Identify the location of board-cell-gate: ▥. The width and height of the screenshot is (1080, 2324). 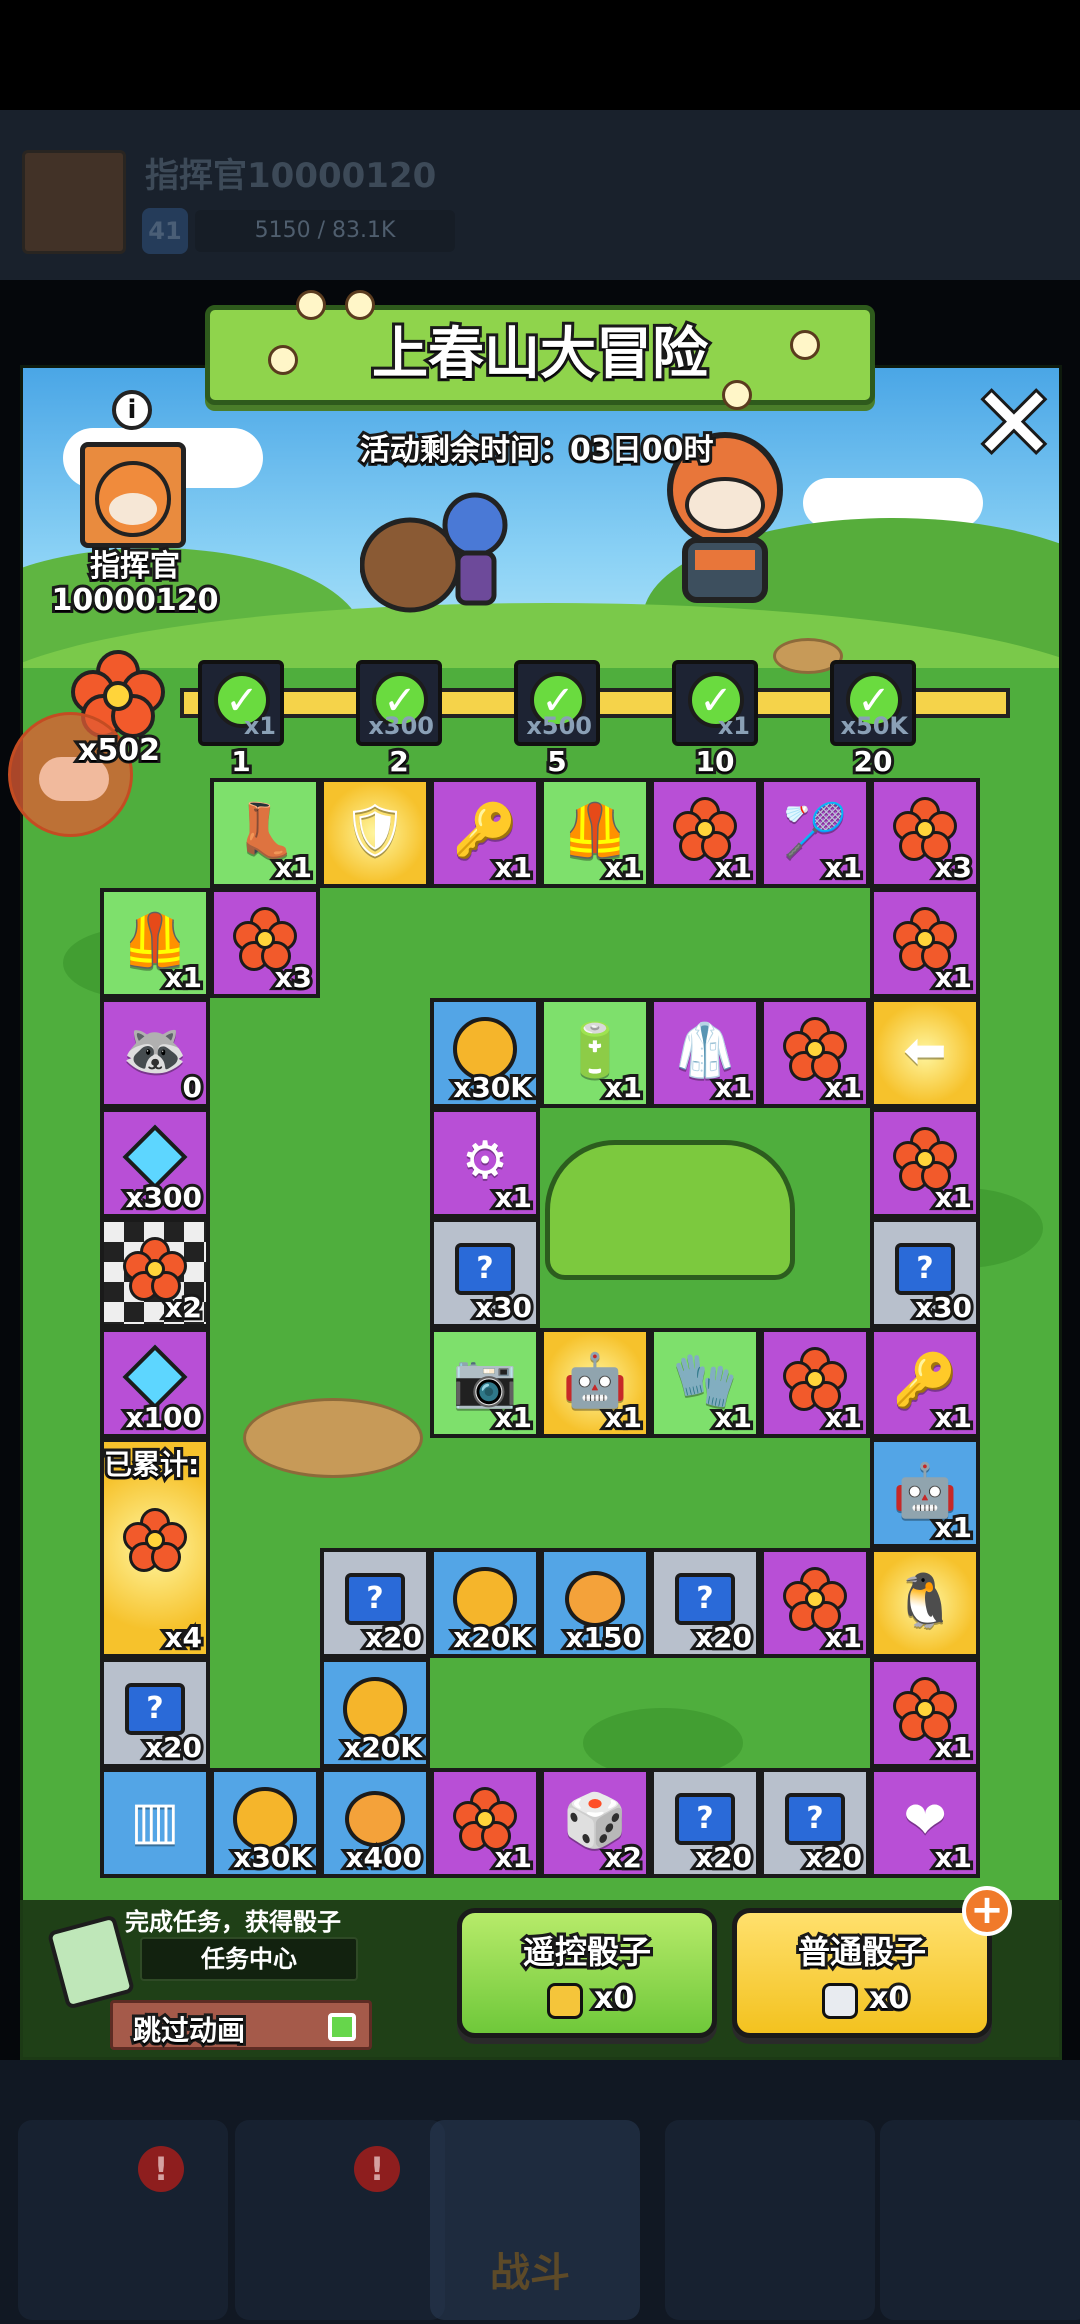
(155, 1823).